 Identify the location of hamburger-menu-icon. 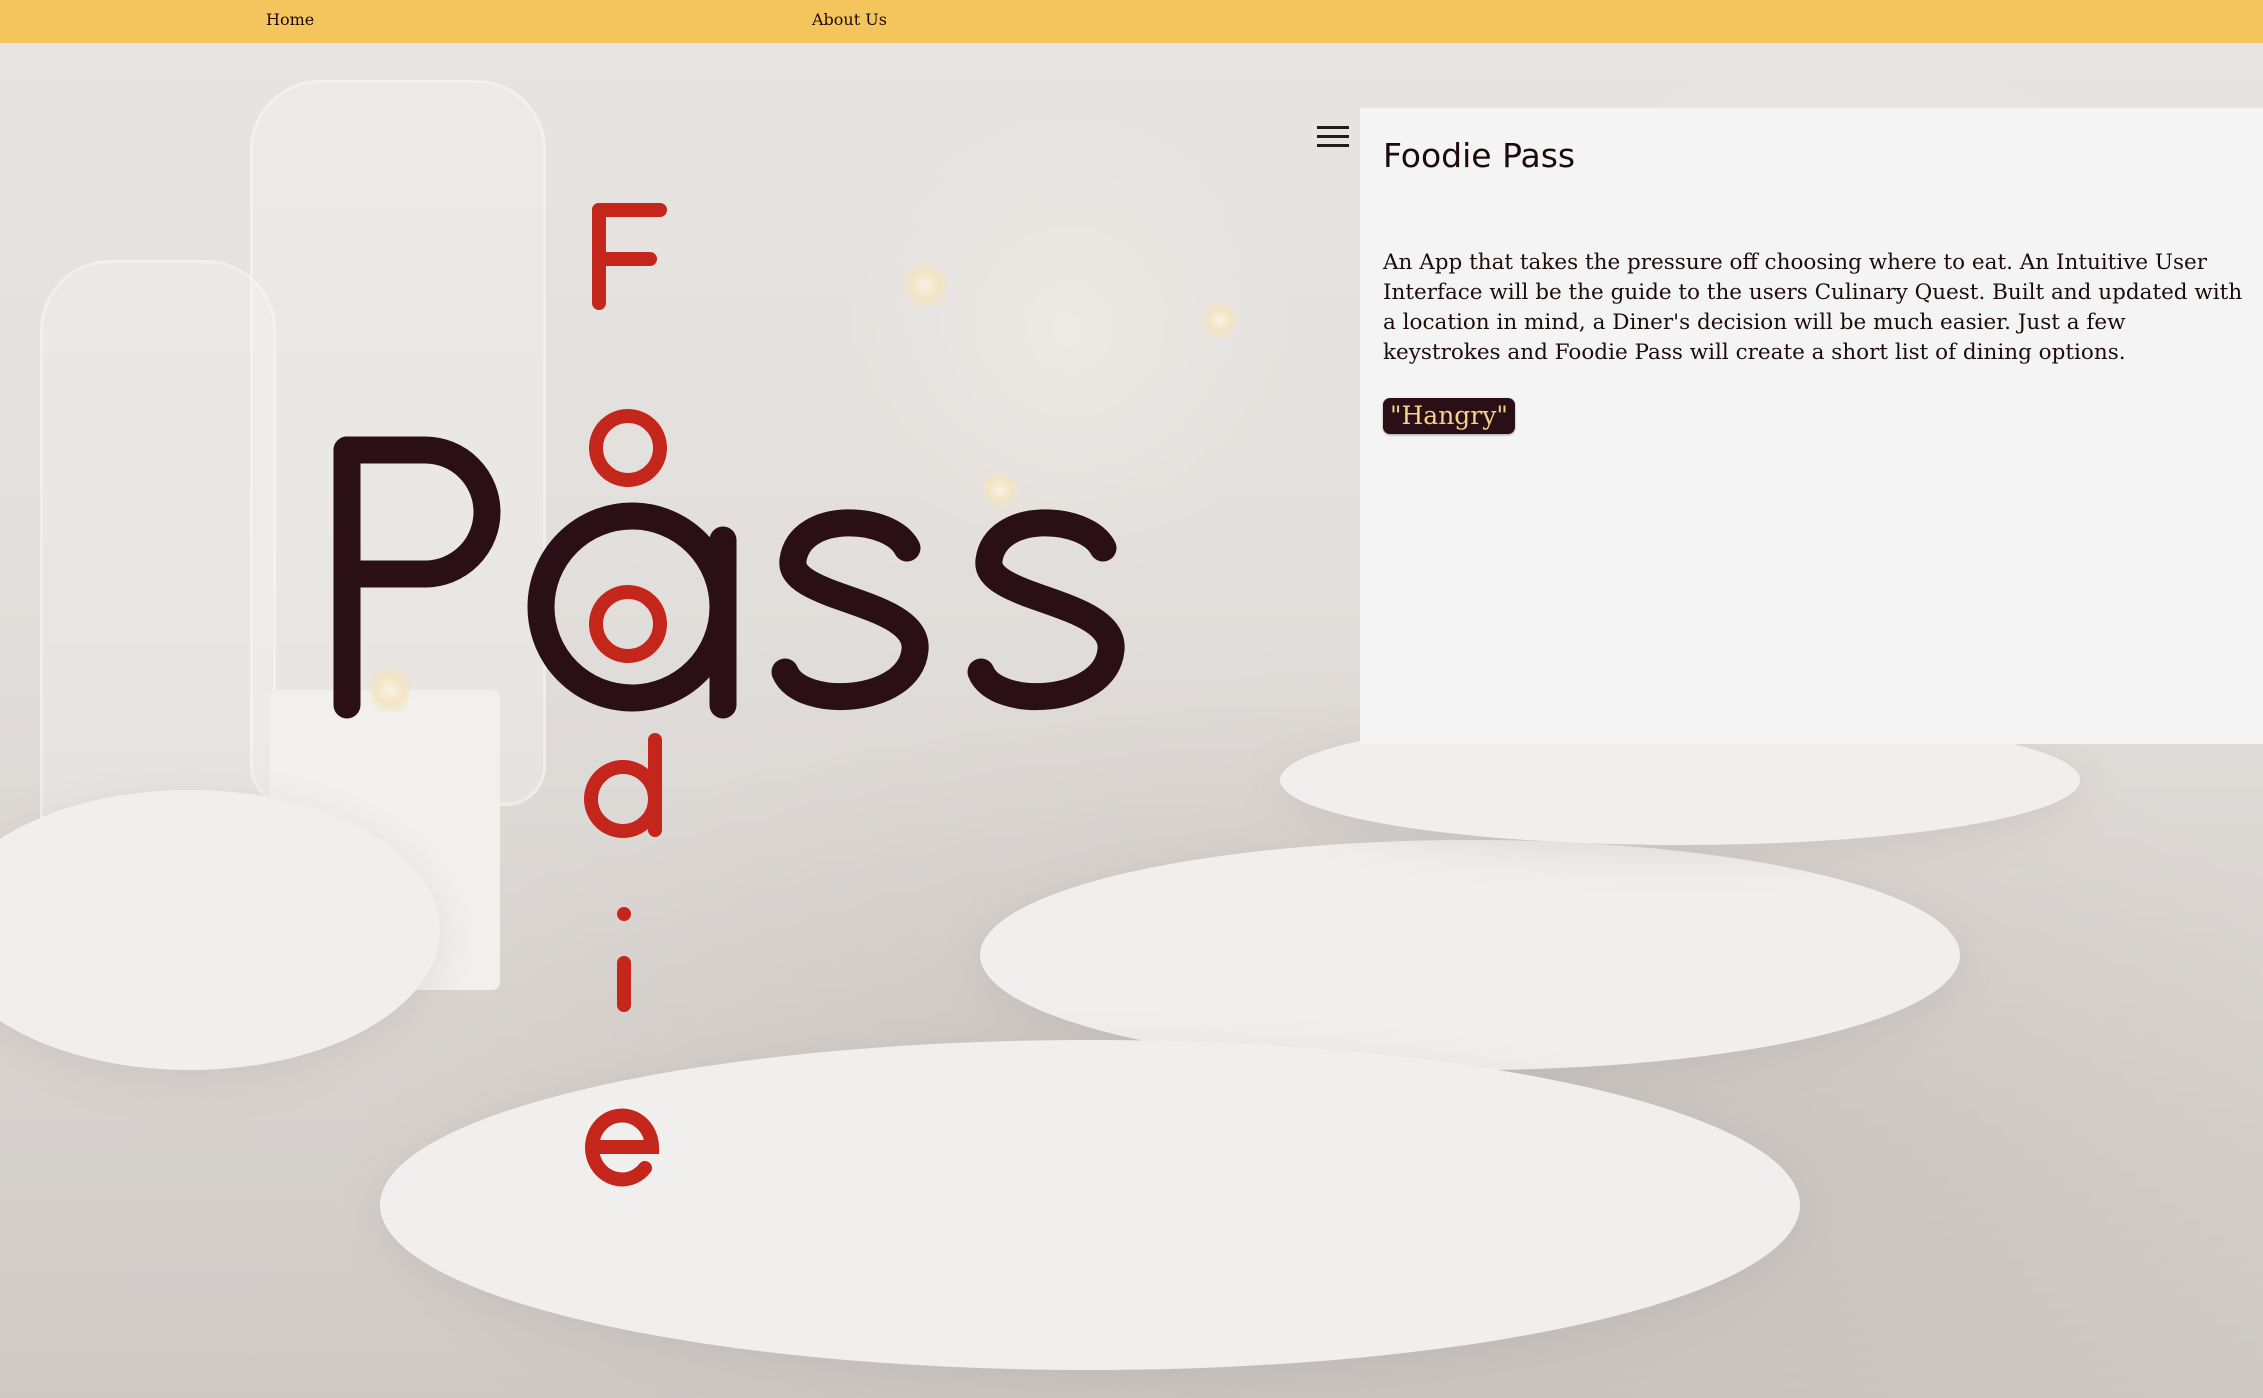
(1334, 137).